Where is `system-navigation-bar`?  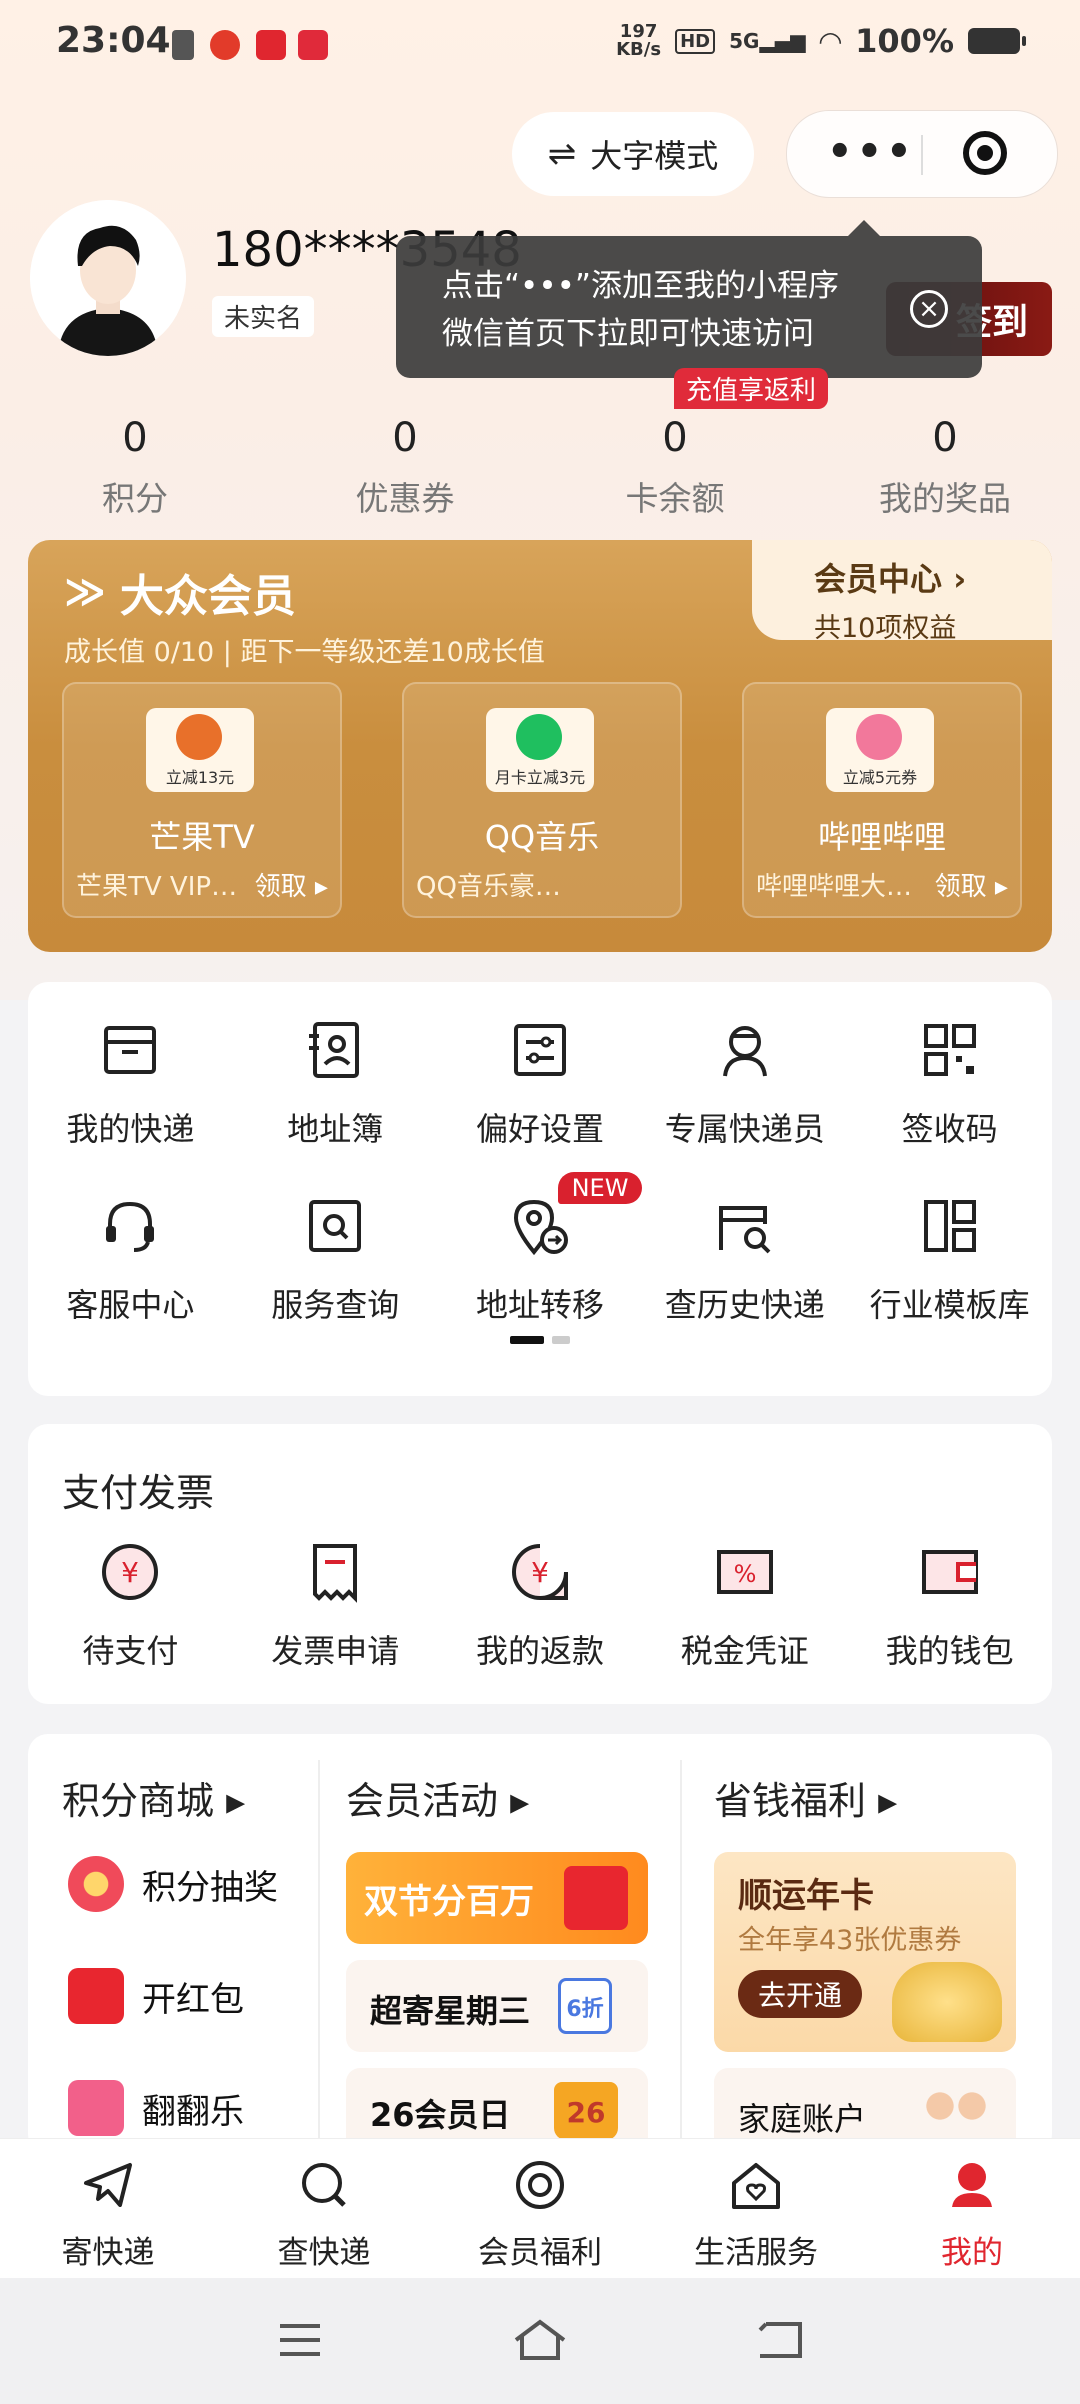 system-navigation-bar is located at coordinates (540, 2341).